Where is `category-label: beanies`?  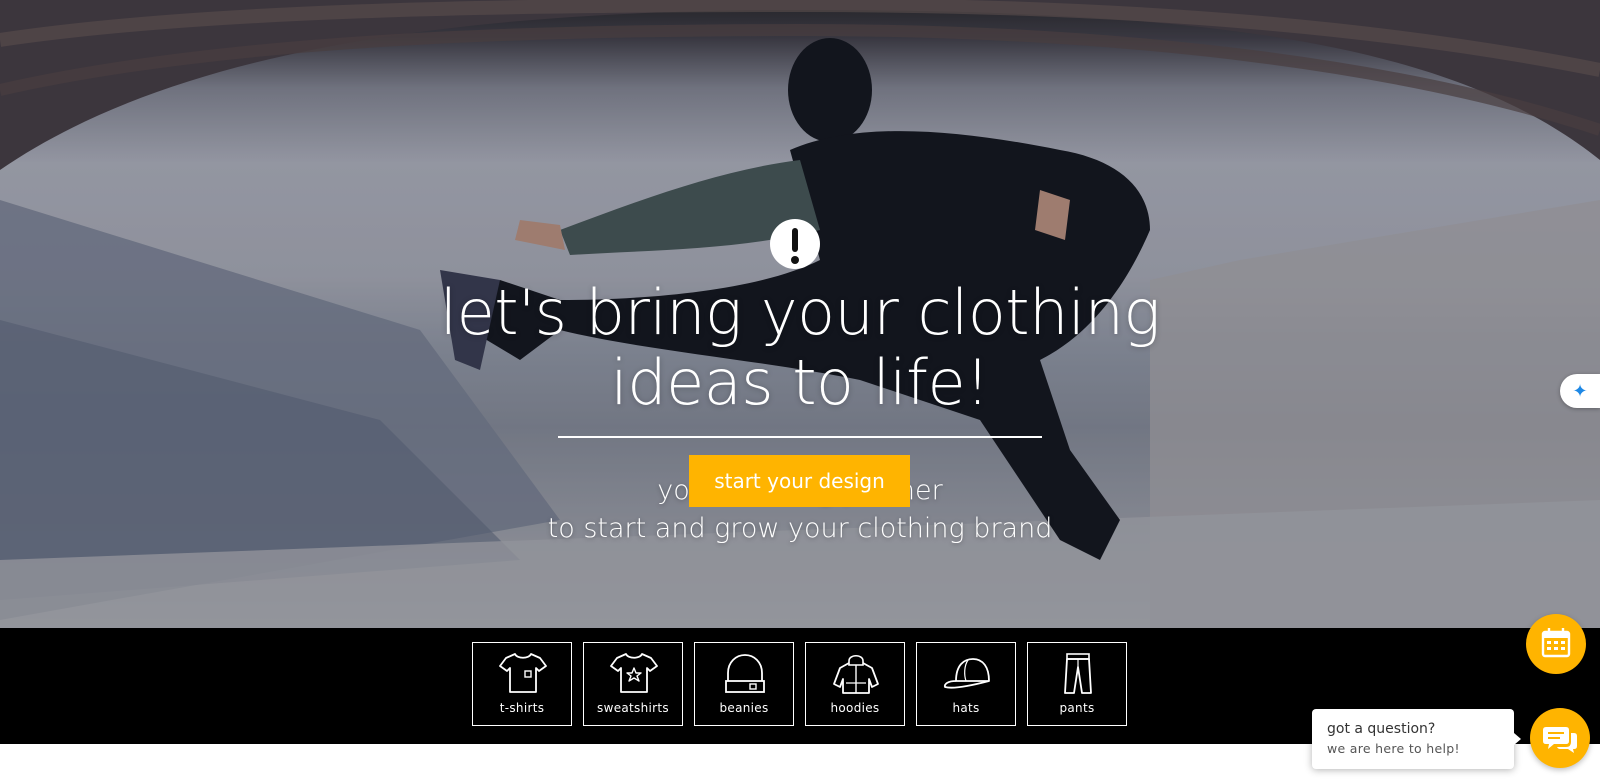 category-label: beanies is located at coordinates (744, 708).